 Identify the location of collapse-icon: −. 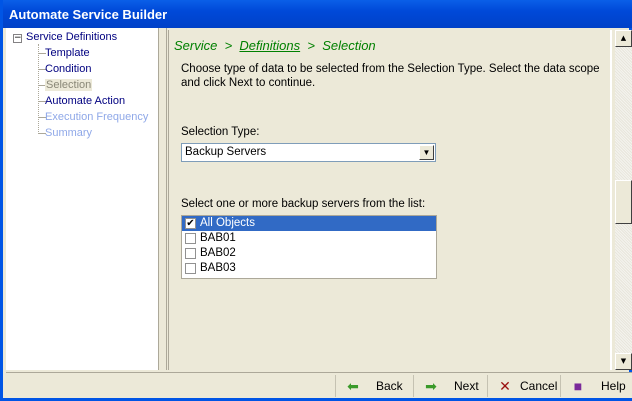
(17, 38).